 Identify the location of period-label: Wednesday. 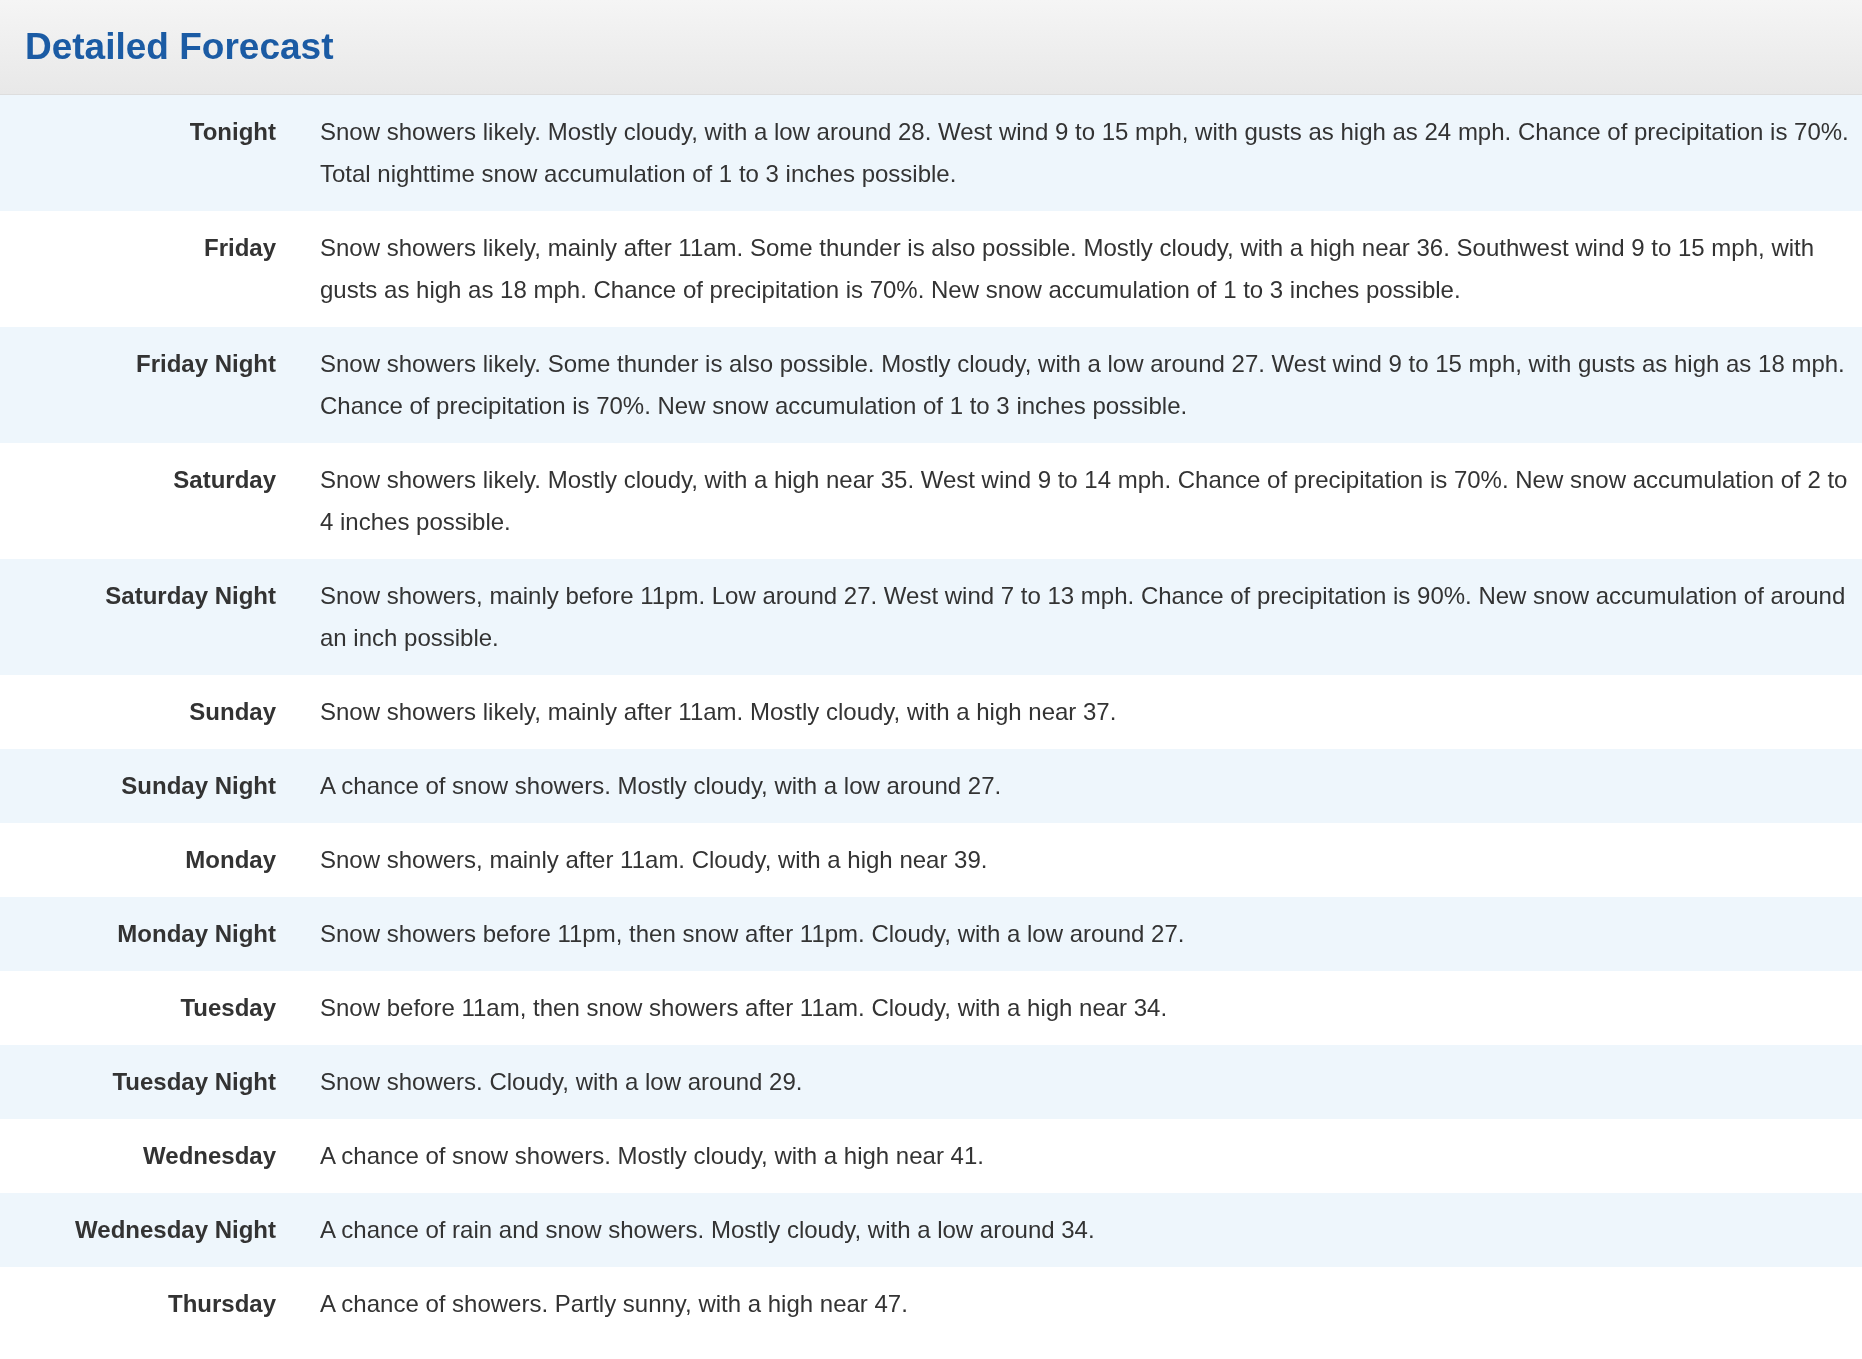
(209, 1155).